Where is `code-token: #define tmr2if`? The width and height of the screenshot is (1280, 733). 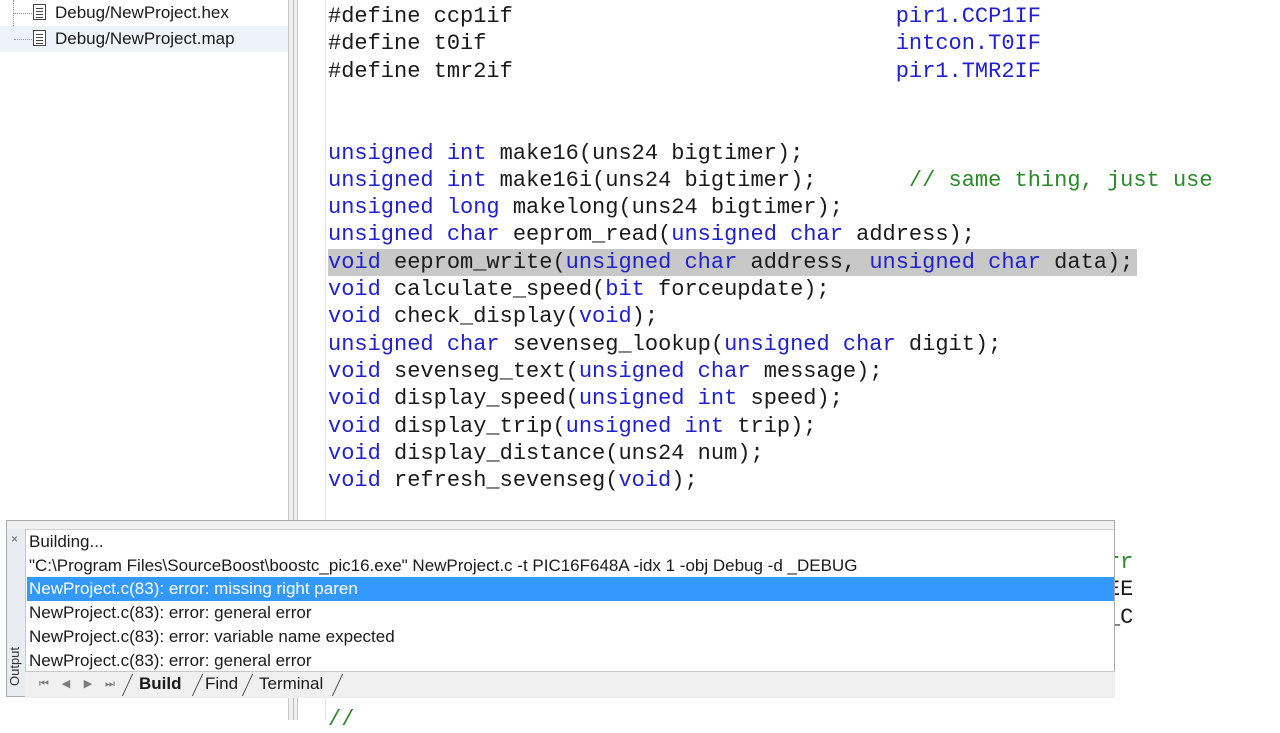 code-token: #define tmr2if is located at coordinates (420, 71).